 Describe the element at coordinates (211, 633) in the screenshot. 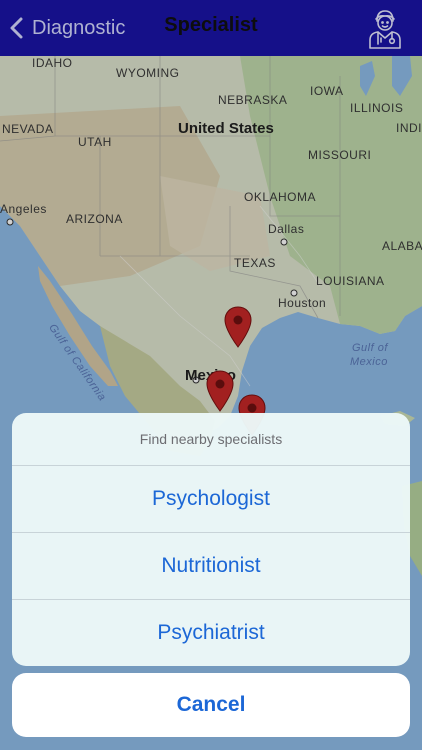

I see `psychiatrist-option: Psychiatrist` at that location.